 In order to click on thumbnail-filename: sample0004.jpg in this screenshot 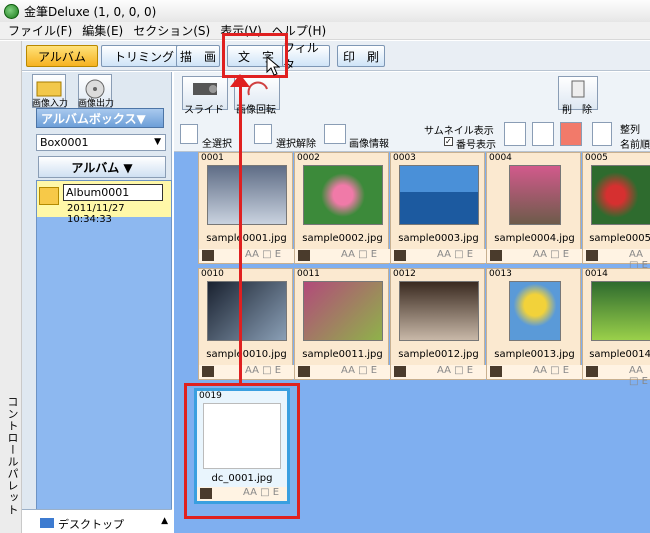, I will do `click(534, 238)`.